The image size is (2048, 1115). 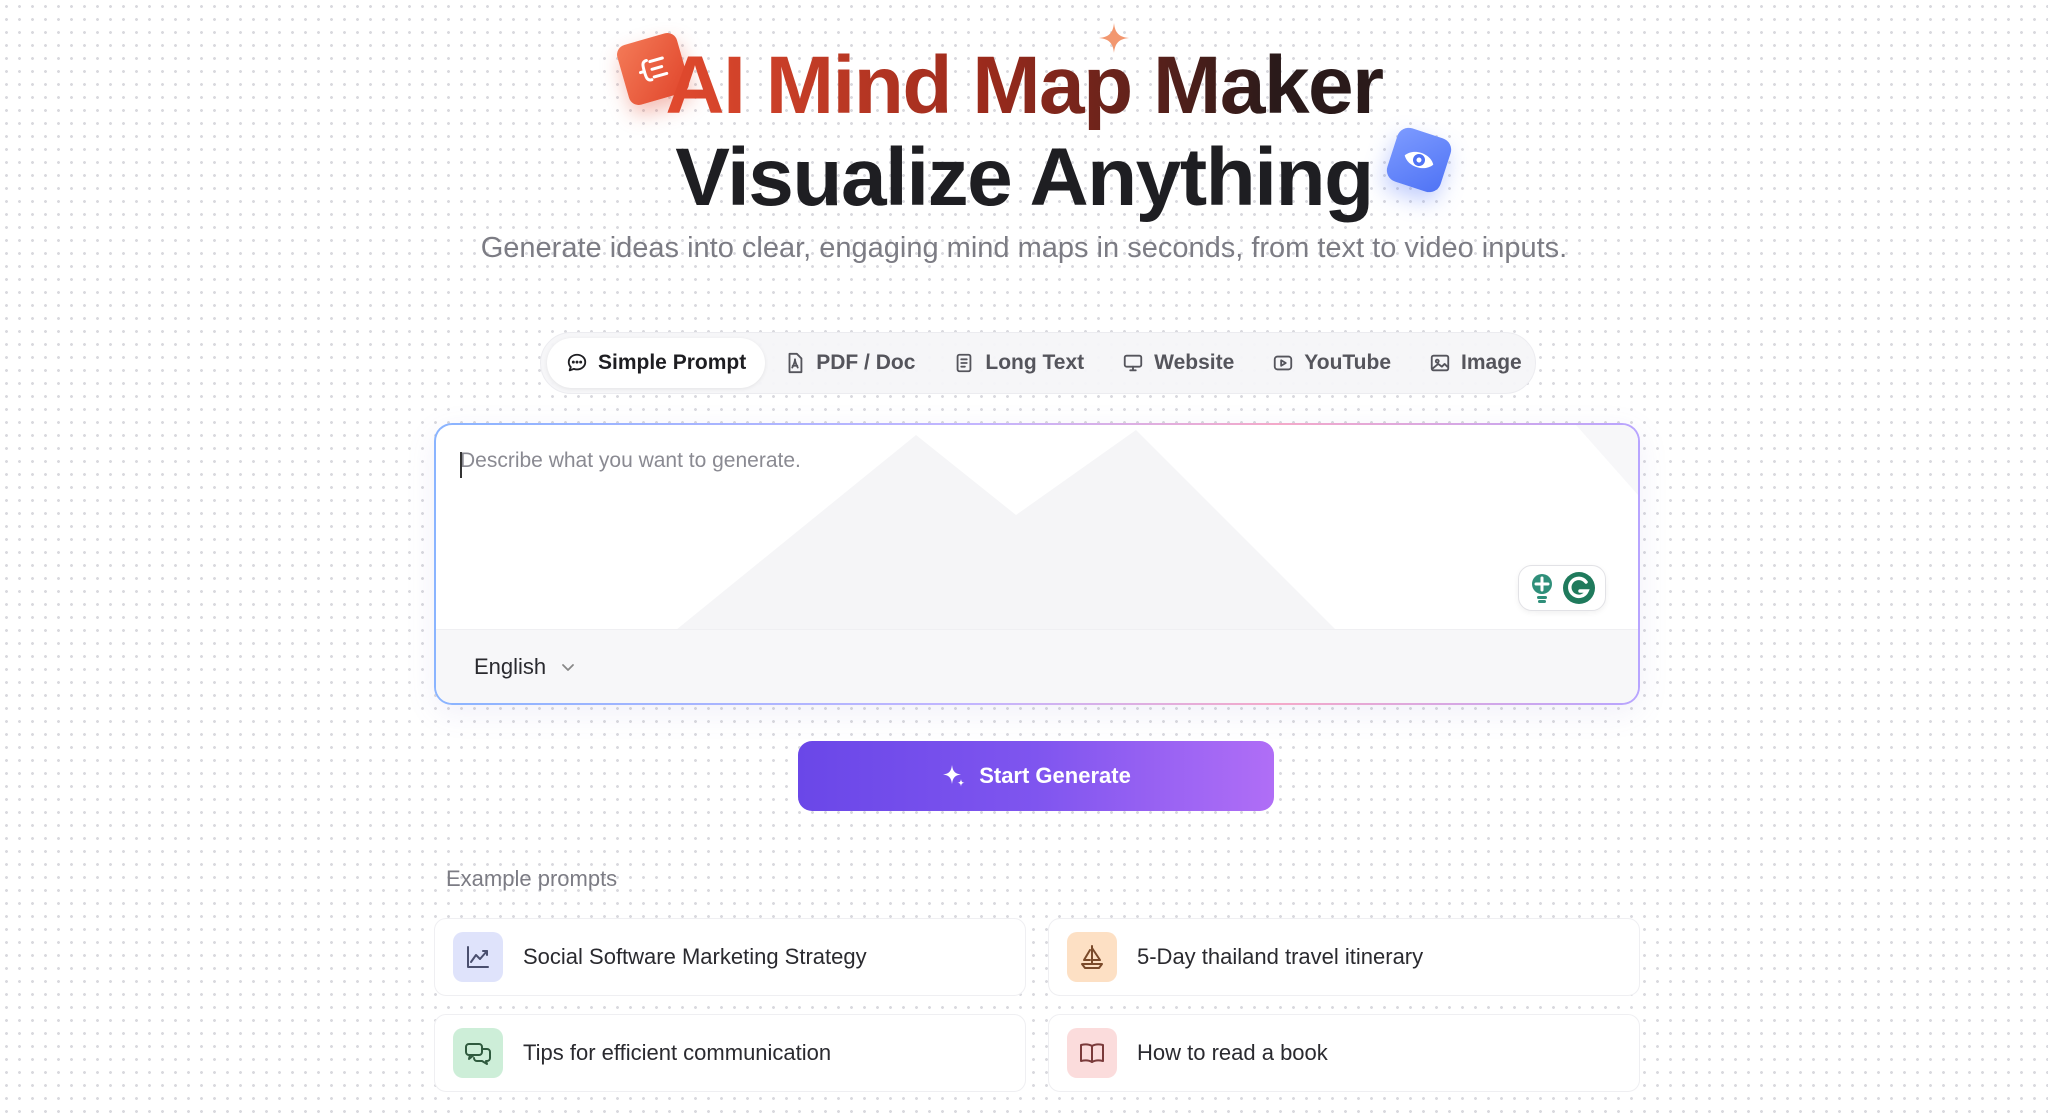 I want to click on example-prompt-text: Tips for efficient communication, so click(x=677, y=1052).